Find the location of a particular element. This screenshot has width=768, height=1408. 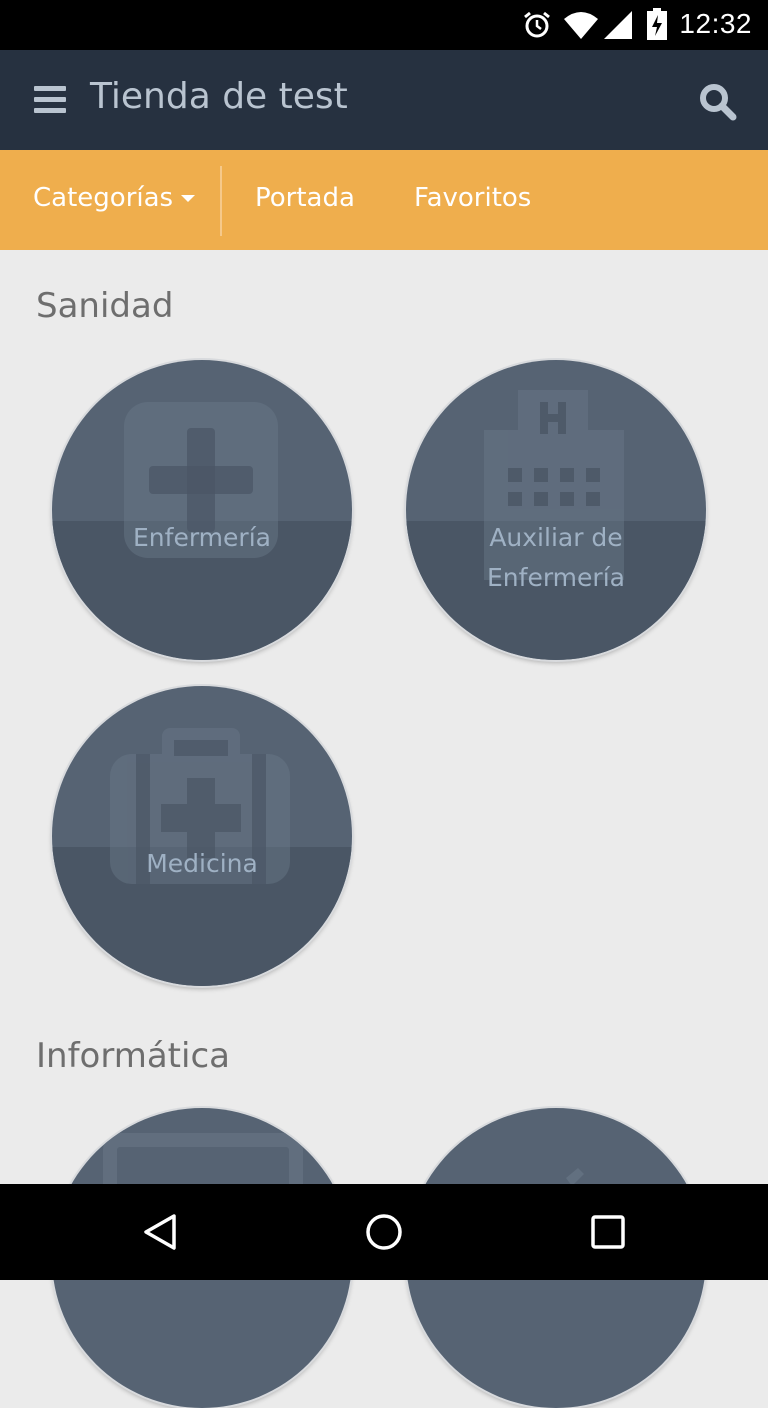

status-bar: 12:32 is located at coordinates (384, 25).